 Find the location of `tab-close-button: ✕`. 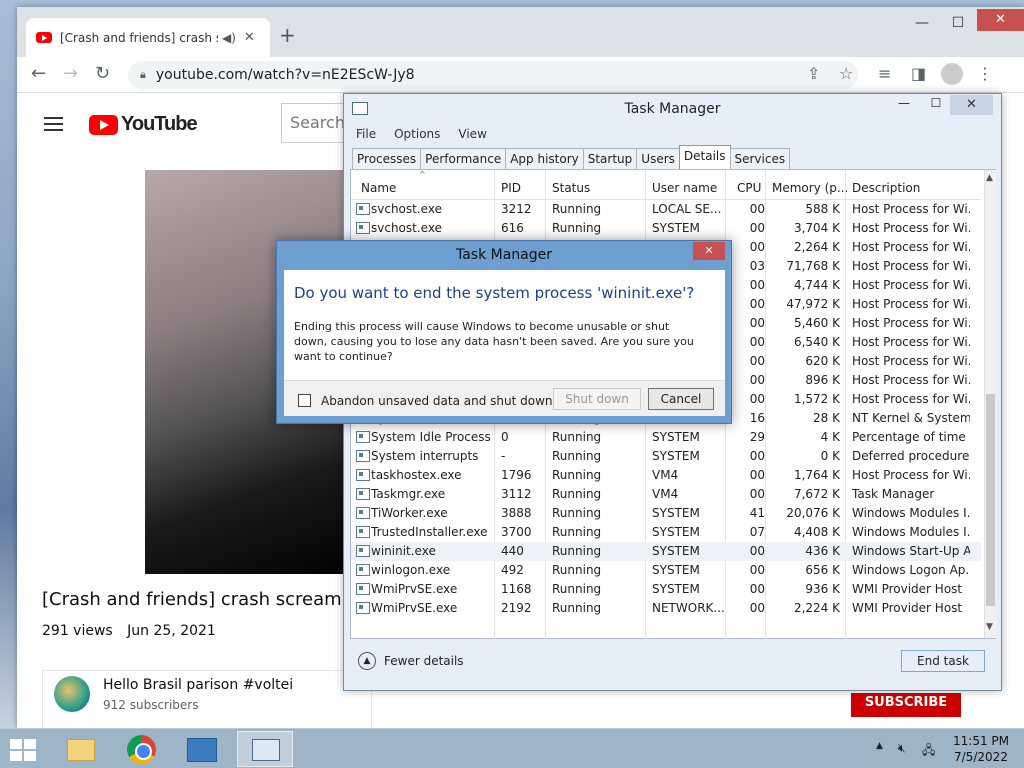

tab-close-button: ✕ is located at coordinates (249, 37).